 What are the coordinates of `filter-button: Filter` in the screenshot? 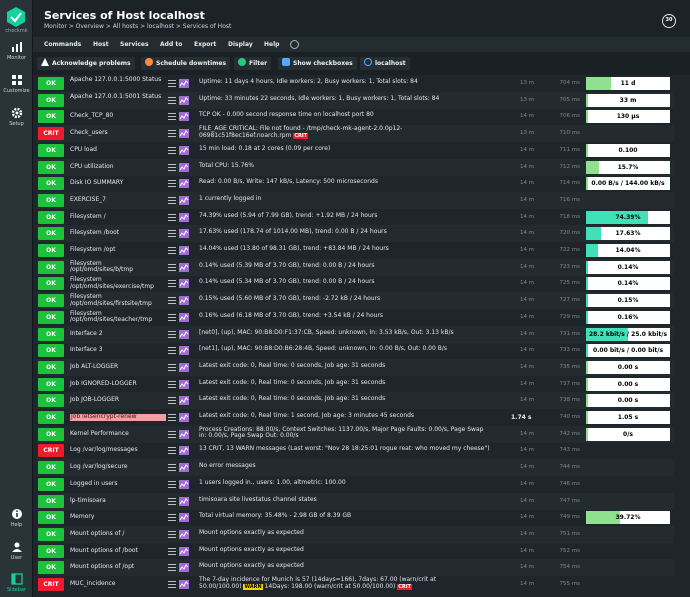 It's located at (253, 63).